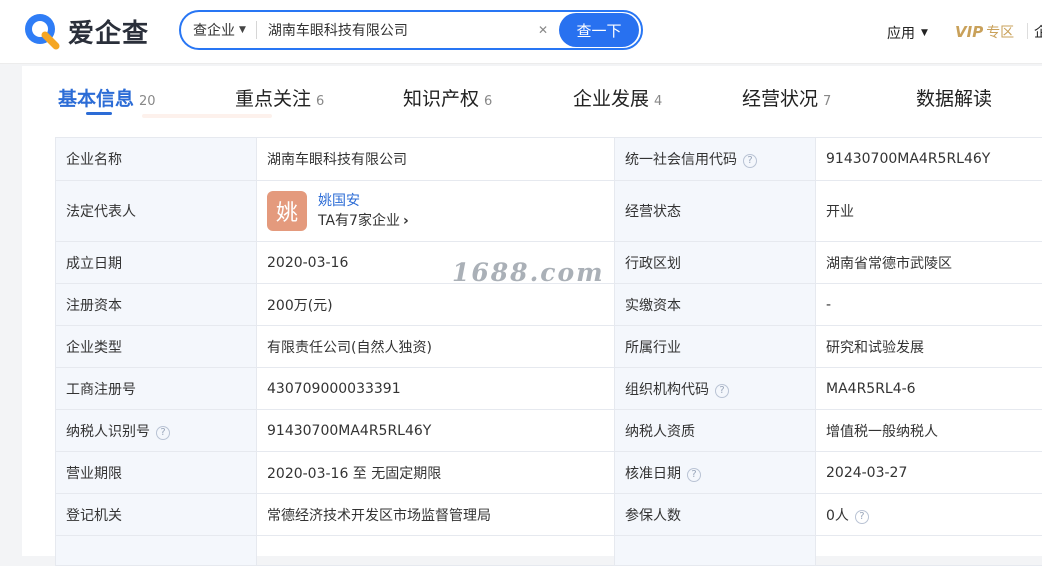  I want to click on company-type-value: 有限责任公司(自然人独资), so click(436, 347).